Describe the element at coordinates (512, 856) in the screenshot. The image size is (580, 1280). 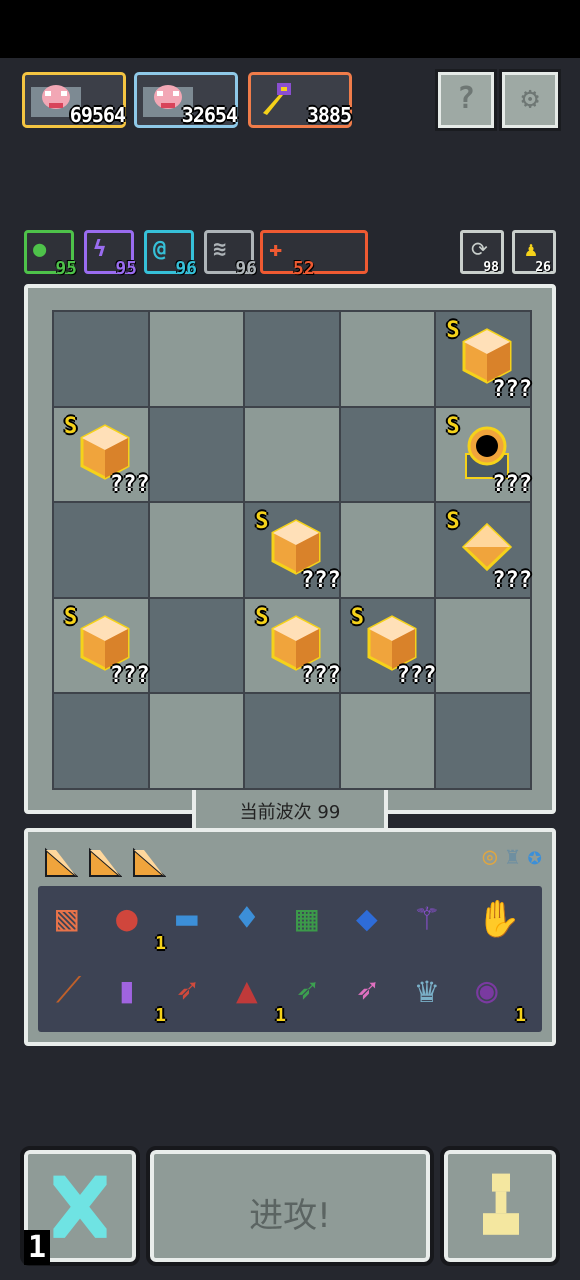
I see `armor-icon: ♜` at that location.